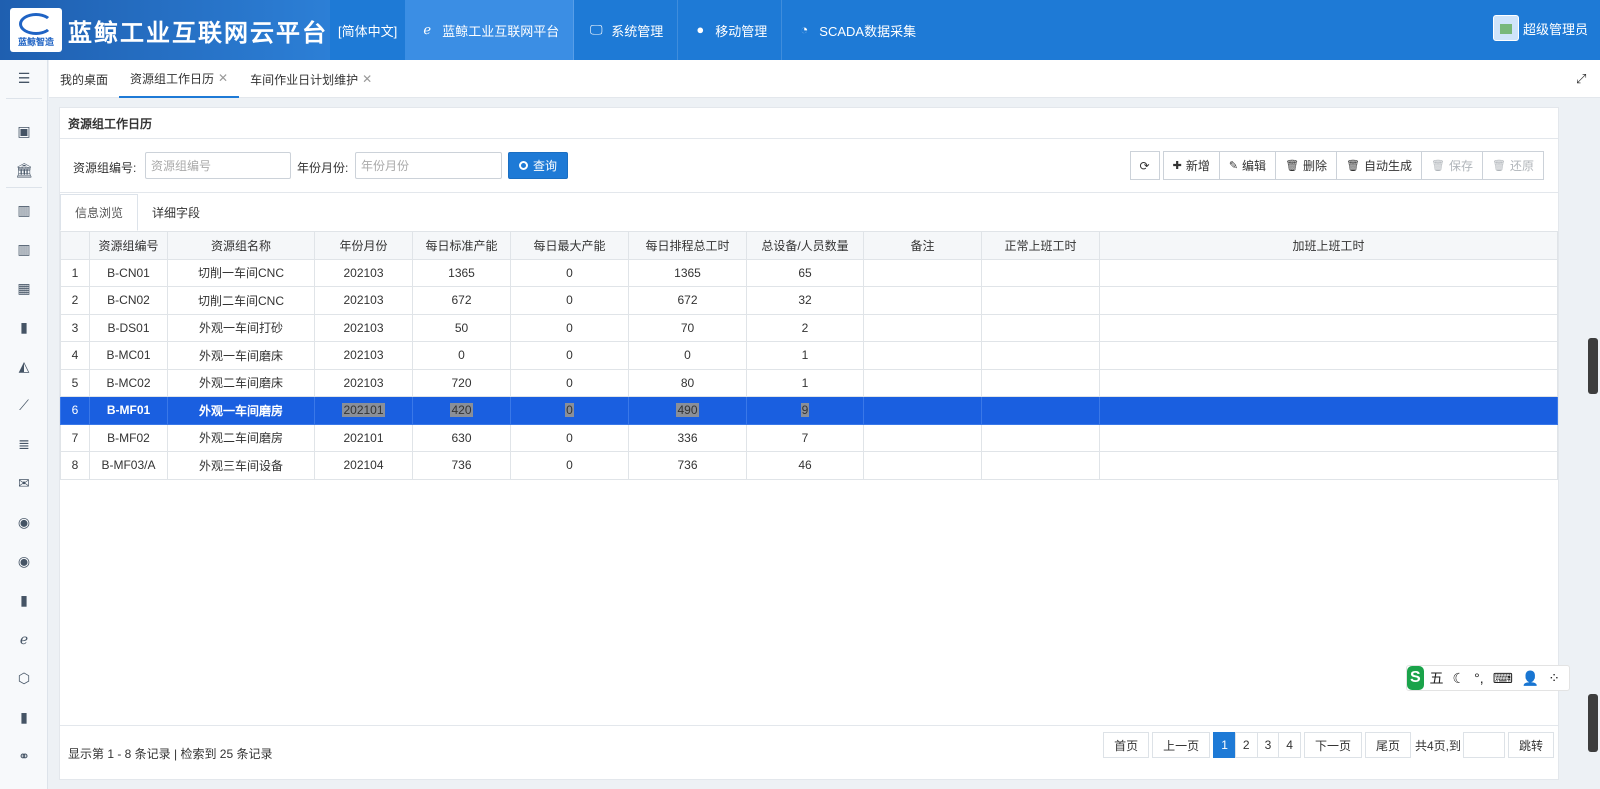 The width and height of the screenshot is (1600, 789). Describe the element at coordinates (24, 131) in the screenshot. I see `contact-card-icon: ▣` at that location.